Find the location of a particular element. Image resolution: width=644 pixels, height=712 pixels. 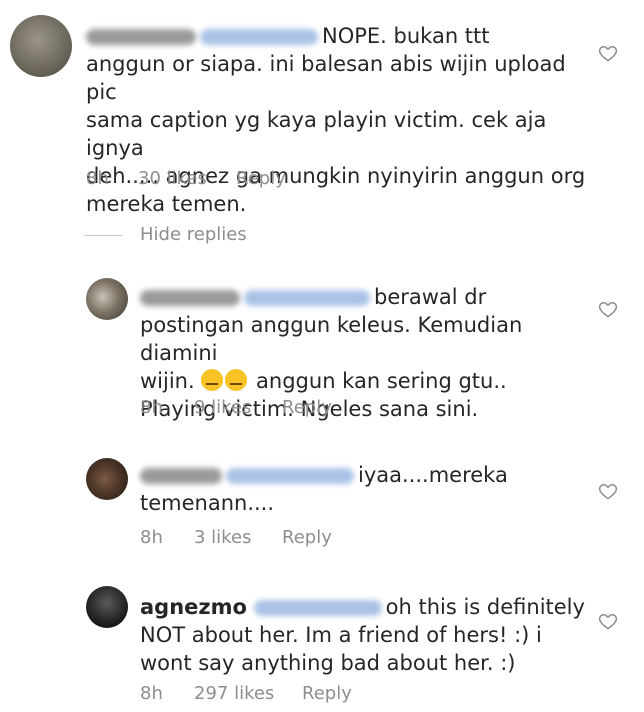

username: agnezmo is located at coordinates (193, 607).